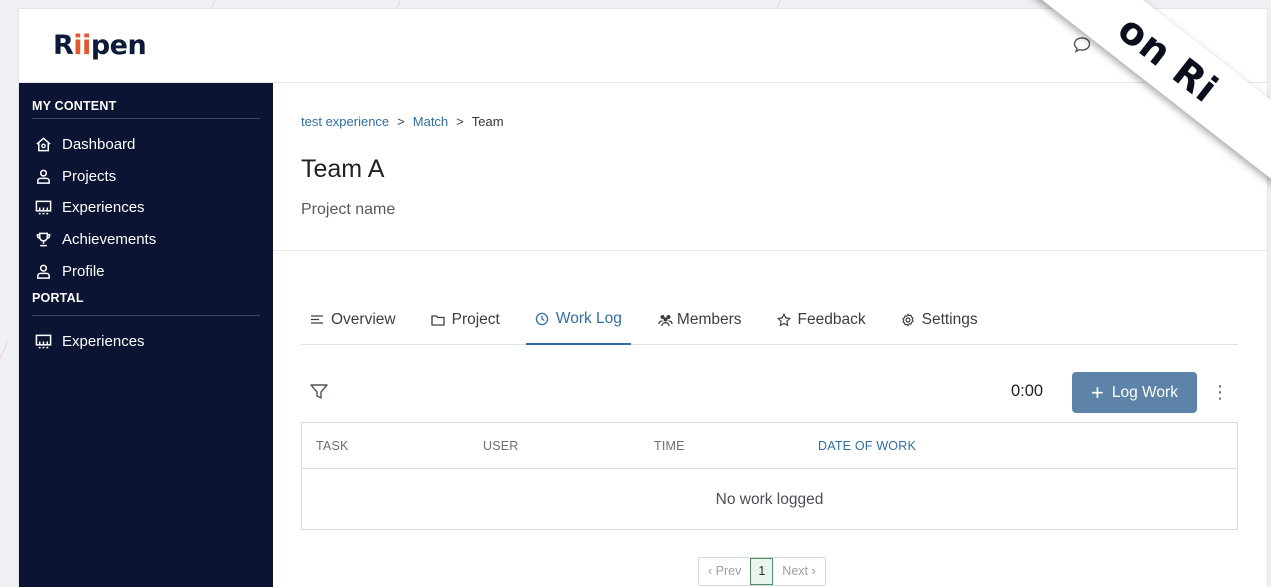 Image resolution: width=1271 pixels, height=587 pixels. I want to click on tab-settings: Settings, so click(939, 320).